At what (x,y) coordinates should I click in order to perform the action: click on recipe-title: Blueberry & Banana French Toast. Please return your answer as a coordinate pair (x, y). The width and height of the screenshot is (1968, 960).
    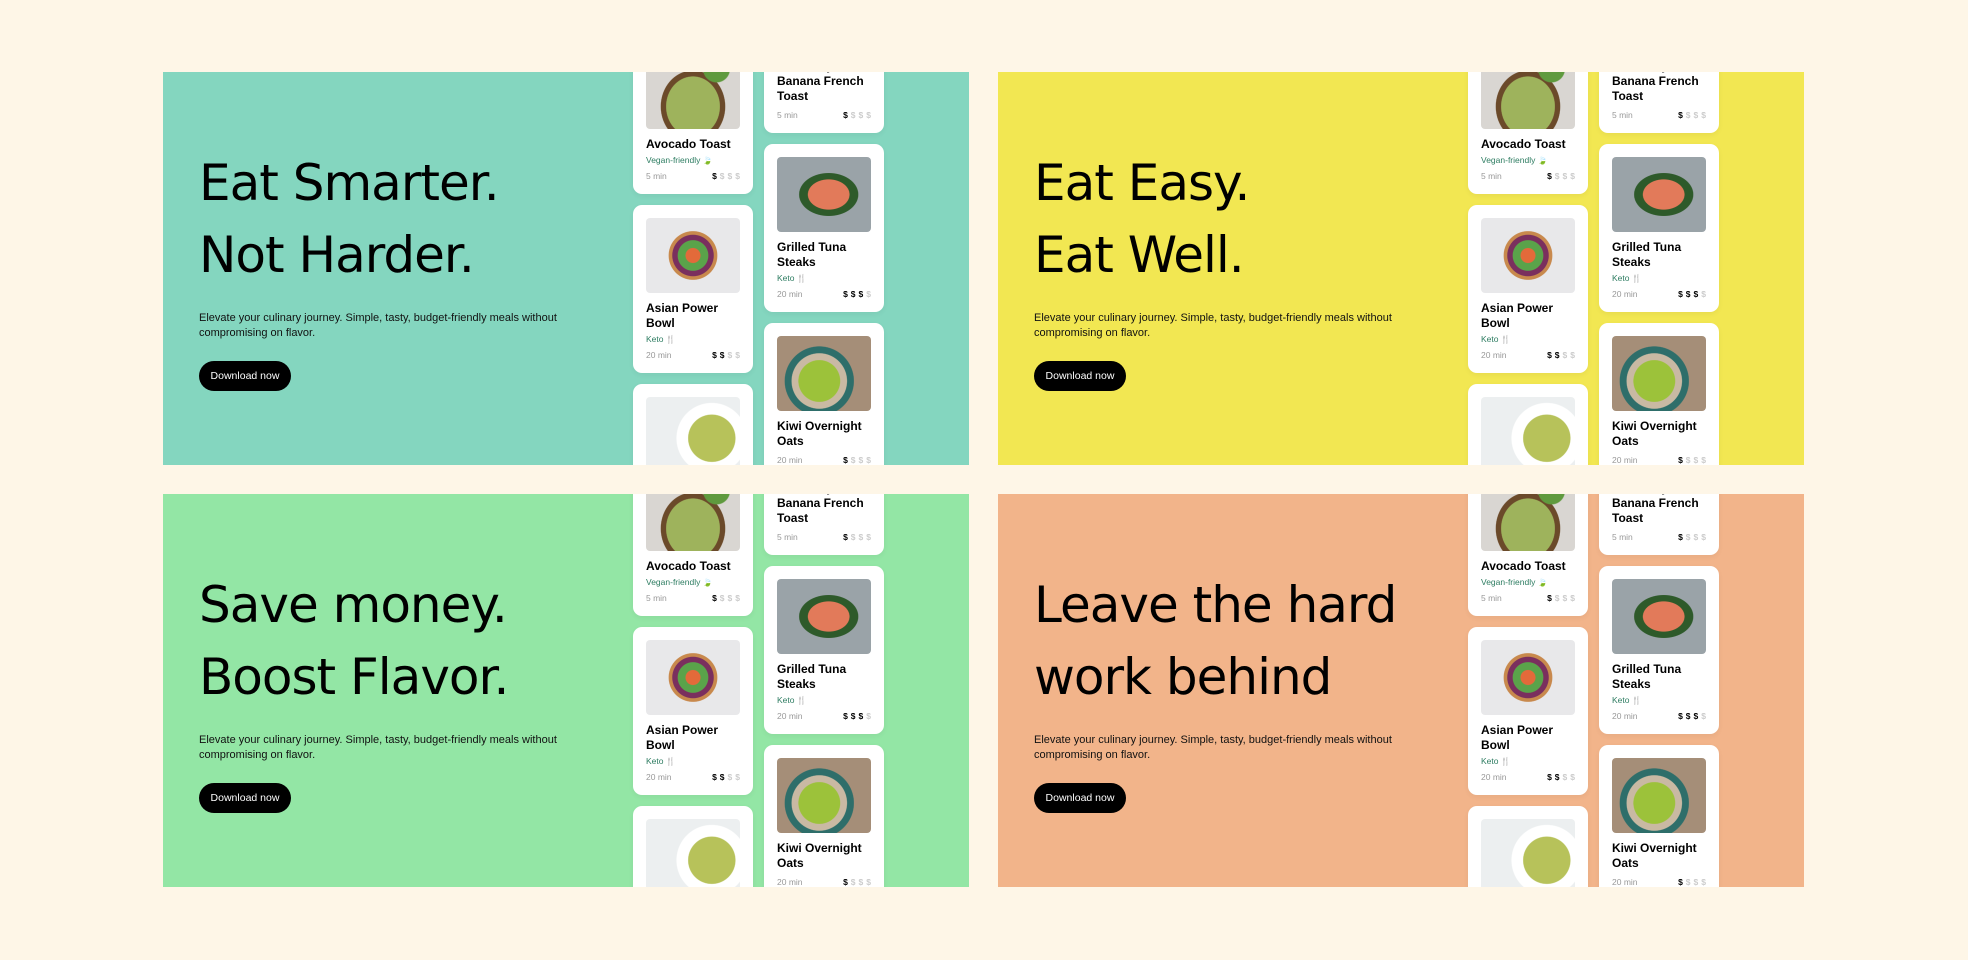
    Looking at the image, I should click on (820, 87).